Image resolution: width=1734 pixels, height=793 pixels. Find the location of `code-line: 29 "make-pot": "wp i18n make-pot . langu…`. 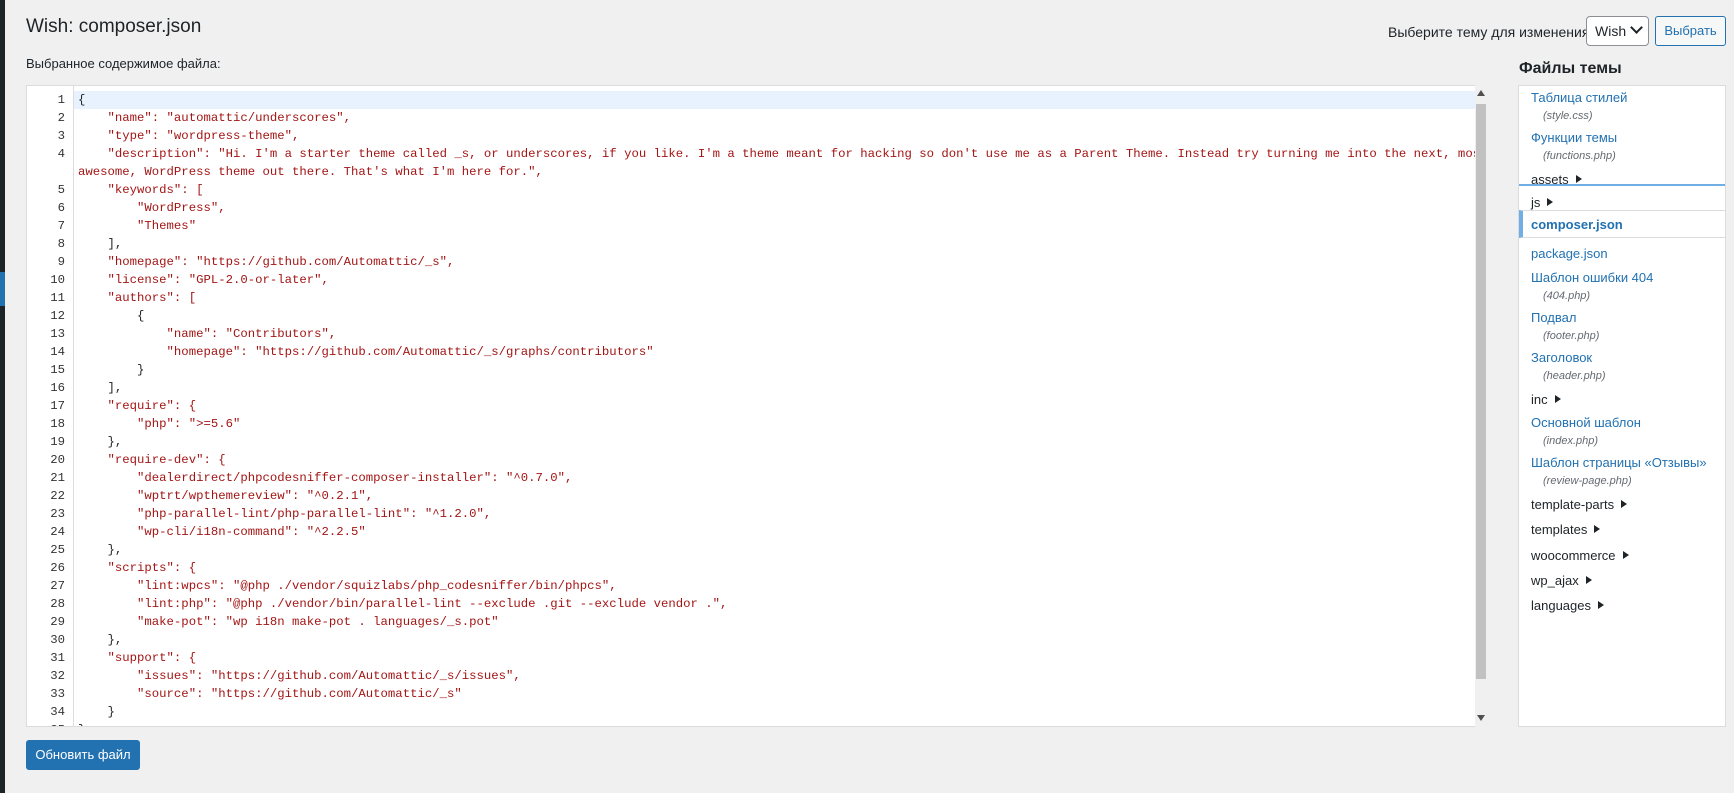

code-line: 29 "make-pot": "wp i18n make-pot . langu… is located at coordinates (756, 622).